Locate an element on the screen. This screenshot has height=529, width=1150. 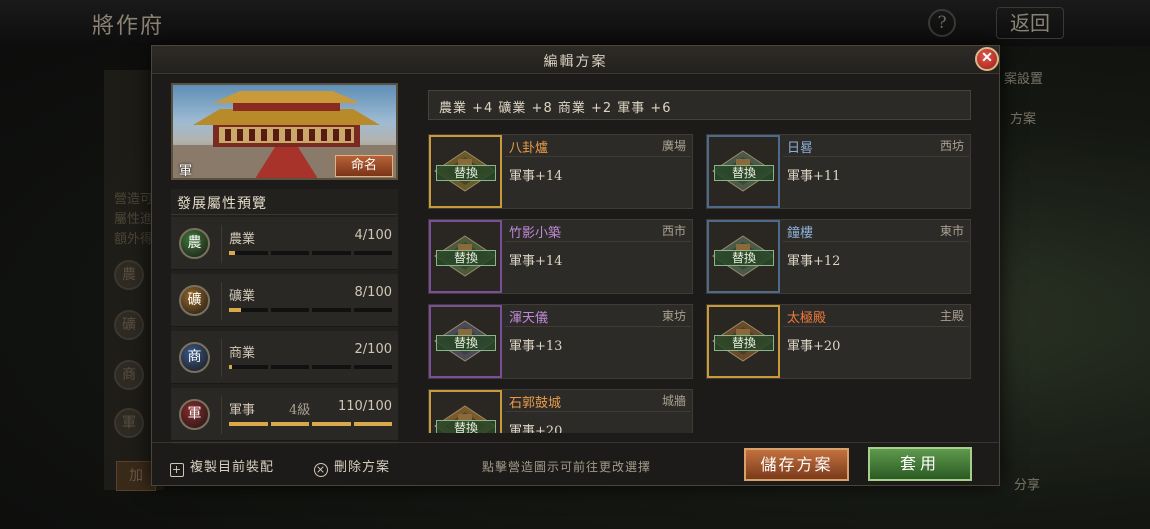
building-bonus: 軍事+14 is located at coordinates (536, 261).